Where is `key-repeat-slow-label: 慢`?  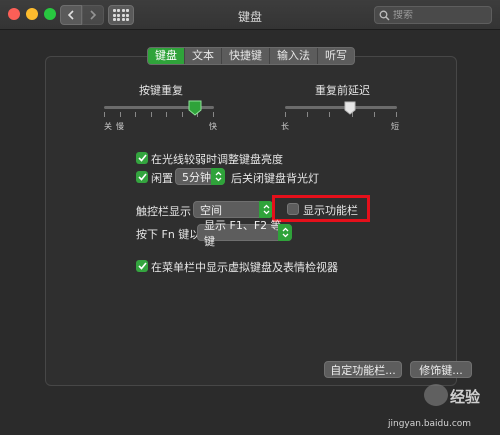 key-repeat-slow-label: 慢 is located at coordinates (120, 126).